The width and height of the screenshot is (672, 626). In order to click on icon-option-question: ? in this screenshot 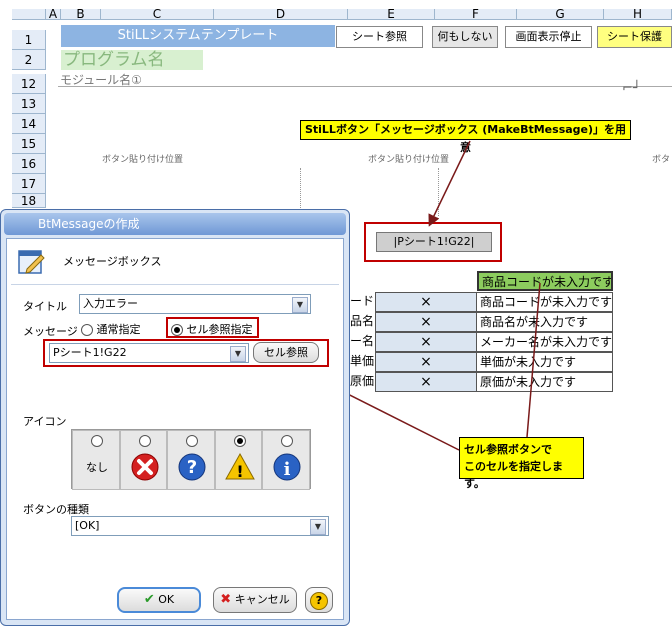, I will do `click(191, 460)`.